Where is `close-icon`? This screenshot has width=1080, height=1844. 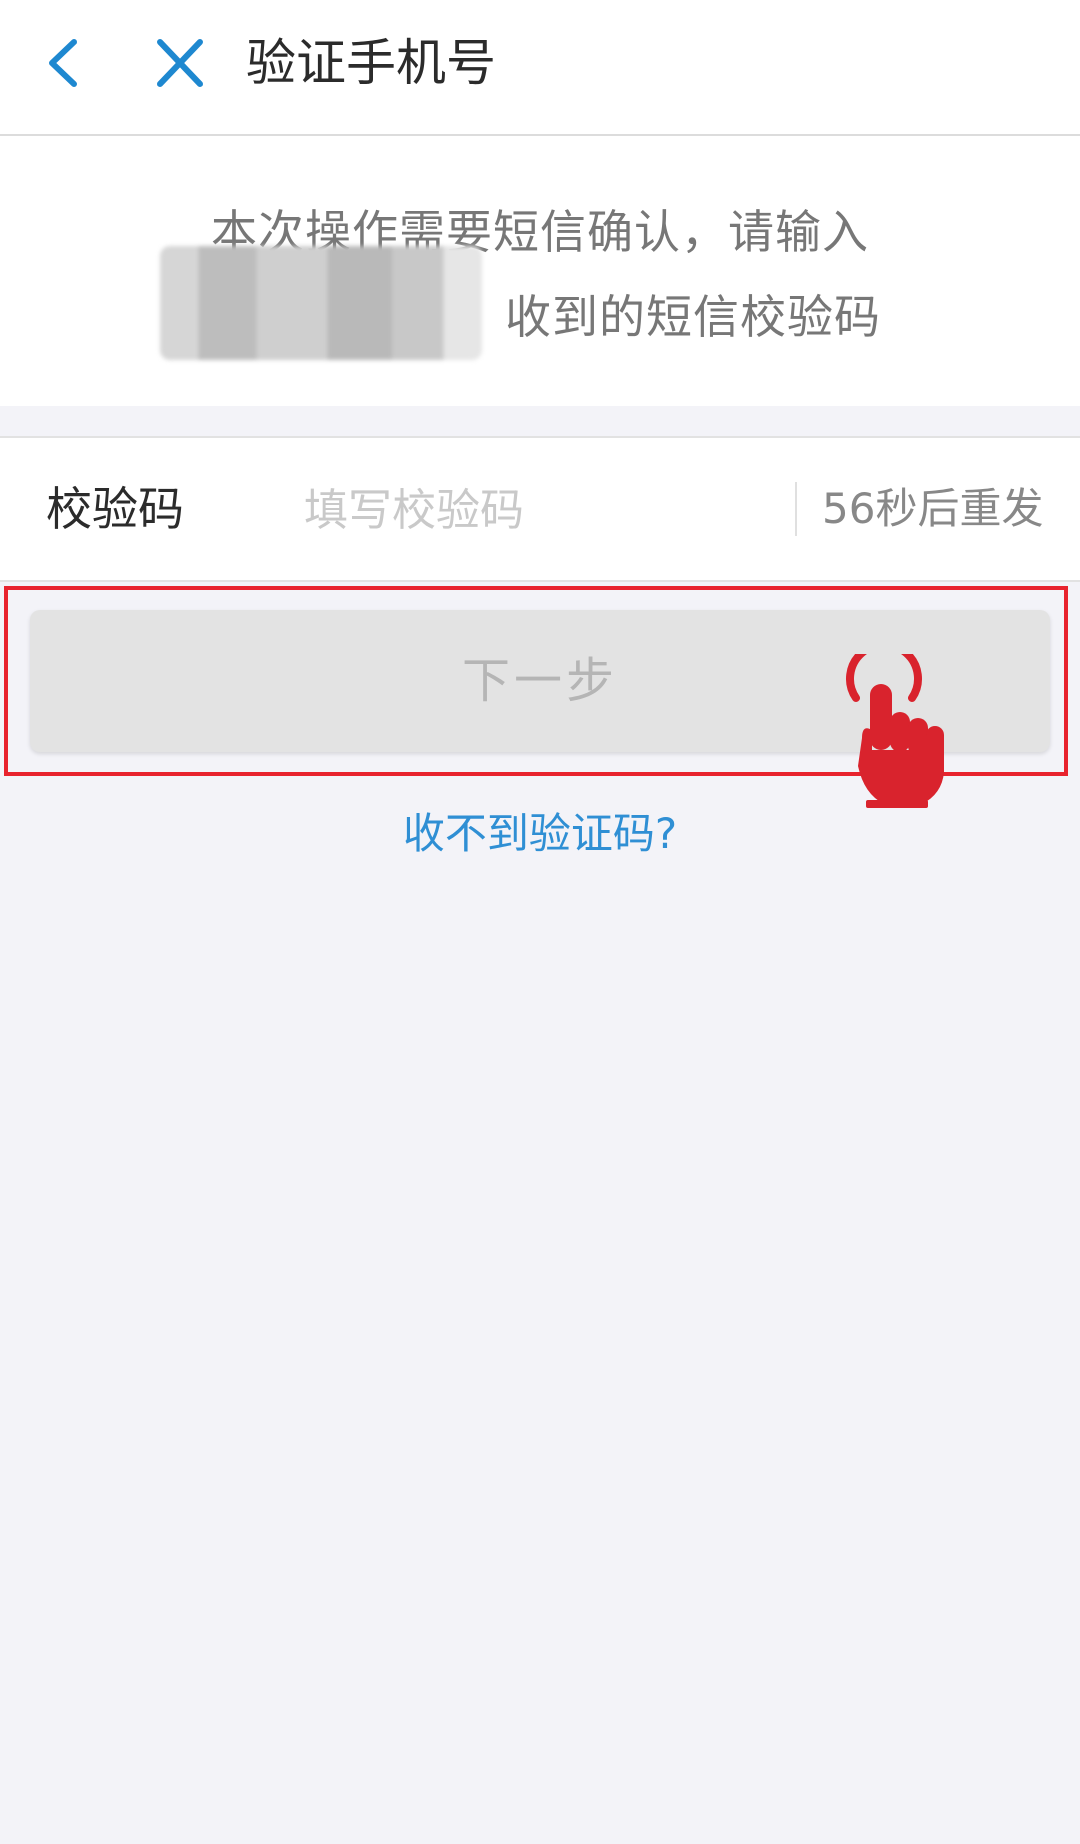 close-icon is located at coordinates (180, 63).